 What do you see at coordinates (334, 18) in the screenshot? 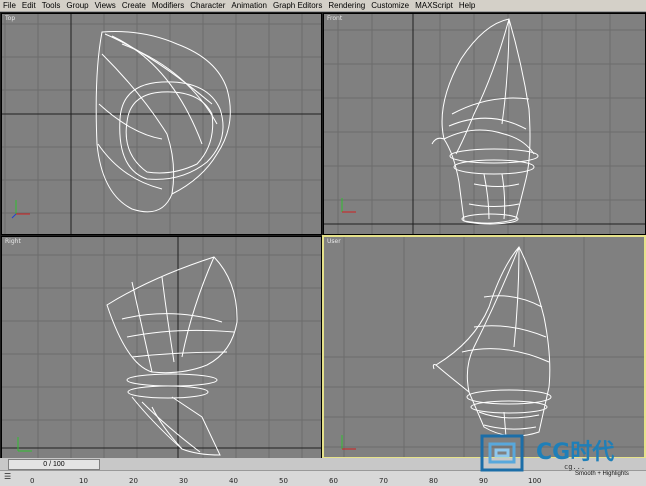
I see `viewport-label-front: Front` at bounding box center [334, 18].